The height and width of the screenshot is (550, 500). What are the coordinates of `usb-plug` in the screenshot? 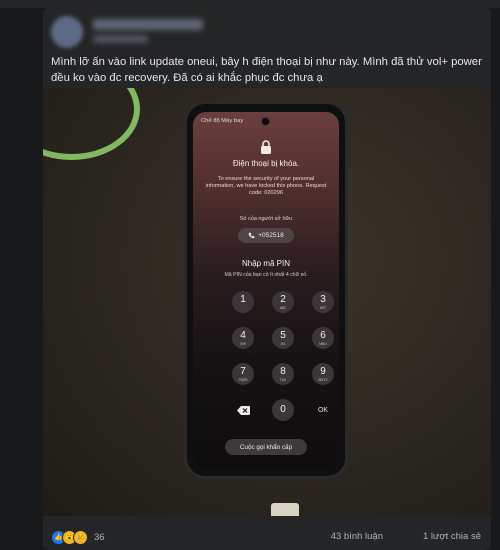 It's located at (285, 509).